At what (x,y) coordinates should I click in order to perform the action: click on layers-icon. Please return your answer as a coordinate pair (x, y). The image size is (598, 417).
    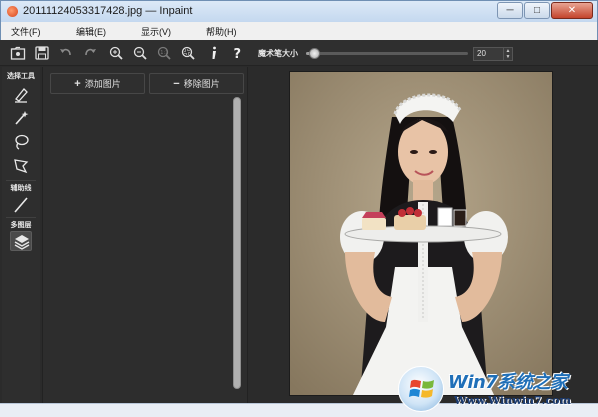
    Looking at the image, I should click on (21, 241).